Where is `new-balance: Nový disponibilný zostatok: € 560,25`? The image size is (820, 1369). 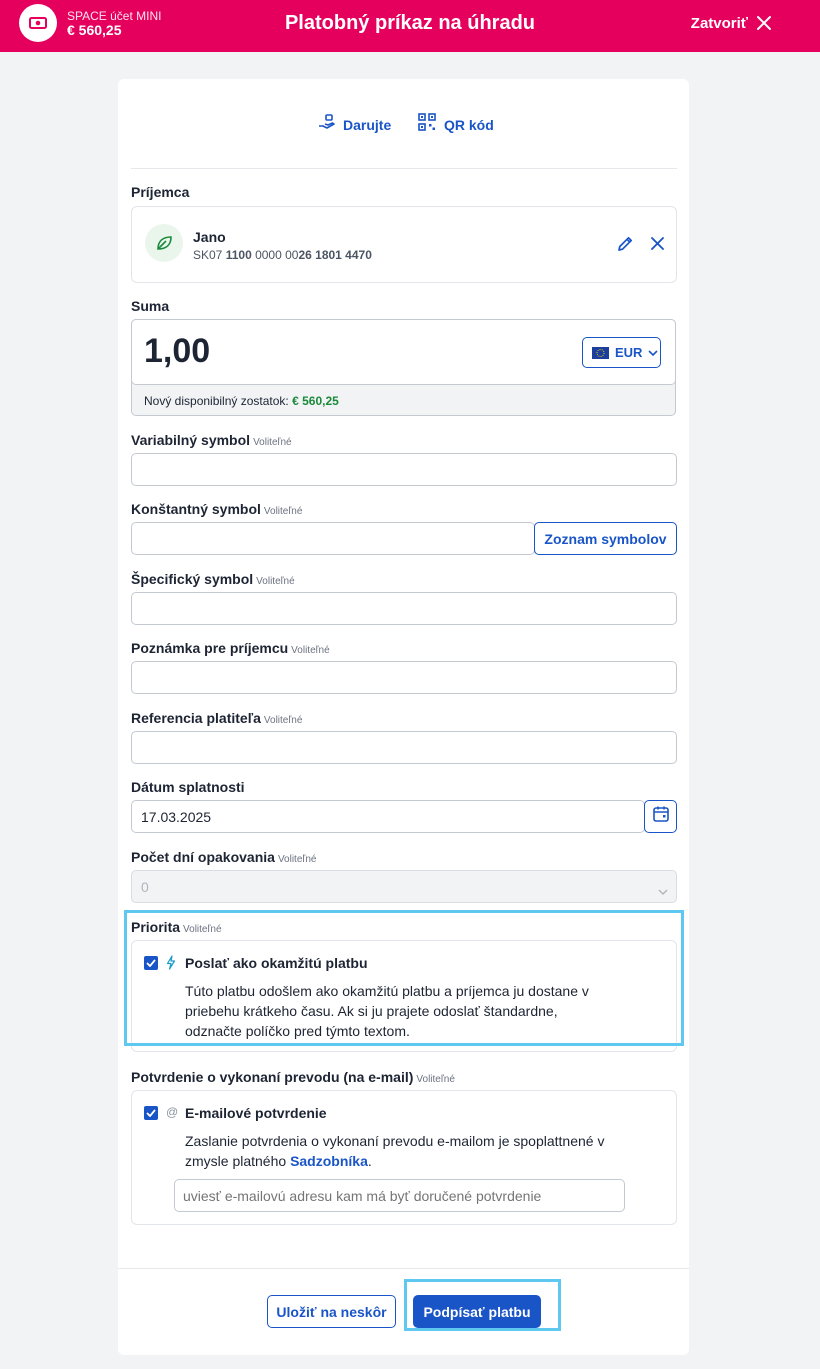 new-balance: Nový disponibilný zostatok: € 560,25 is located at coordinates (241, 401).